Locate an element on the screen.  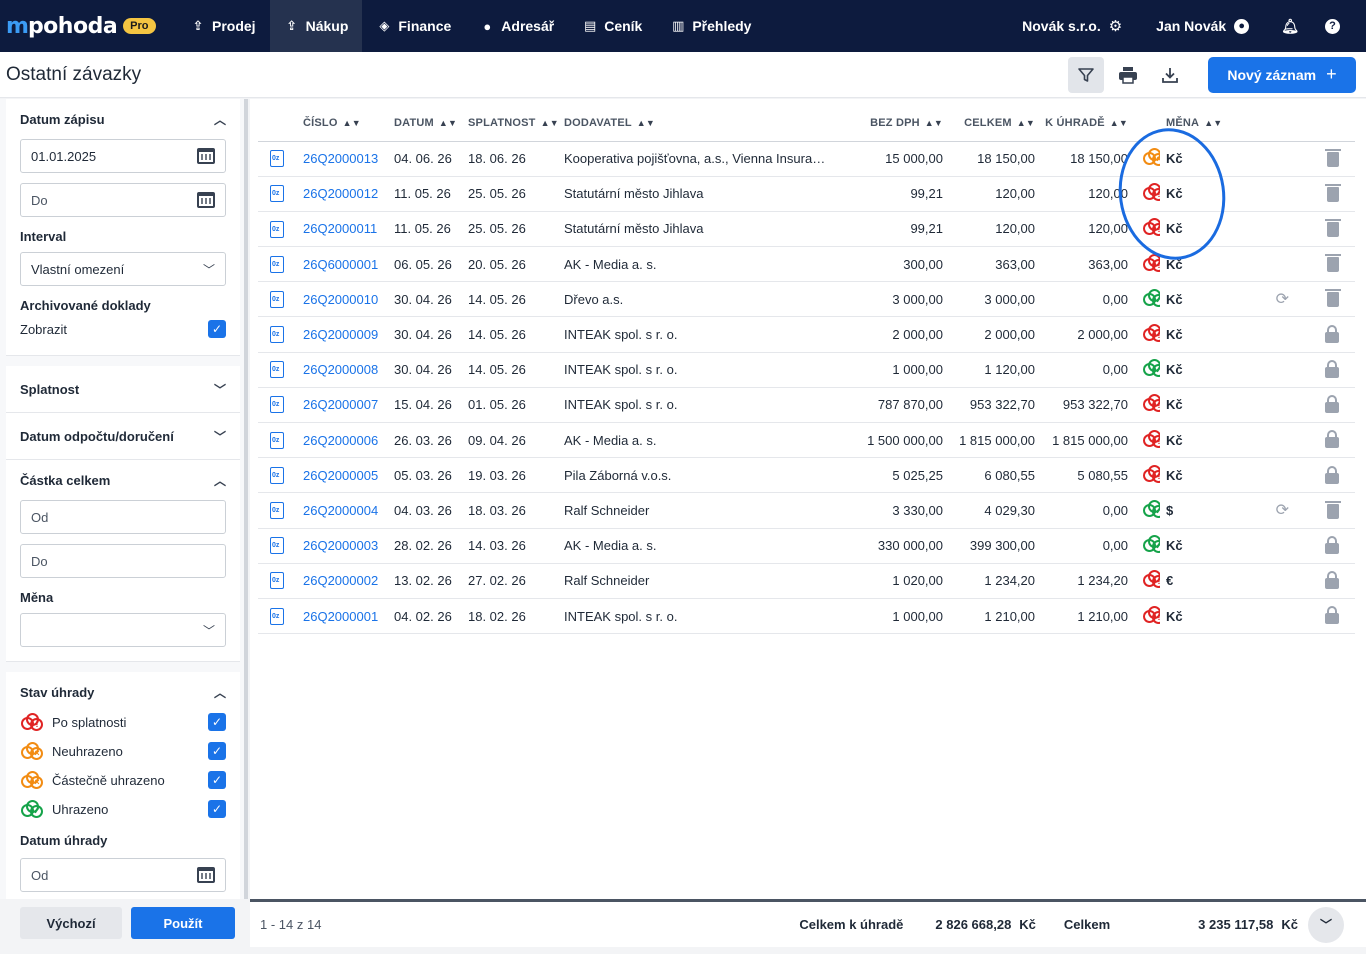
help-button: ? is located at coordinates (1338, 26).